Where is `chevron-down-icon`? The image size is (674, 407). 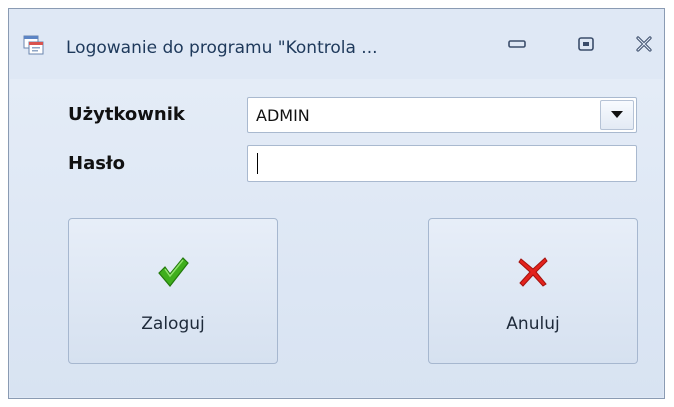 chevron-down-icon is located at coordinates (617, 114).